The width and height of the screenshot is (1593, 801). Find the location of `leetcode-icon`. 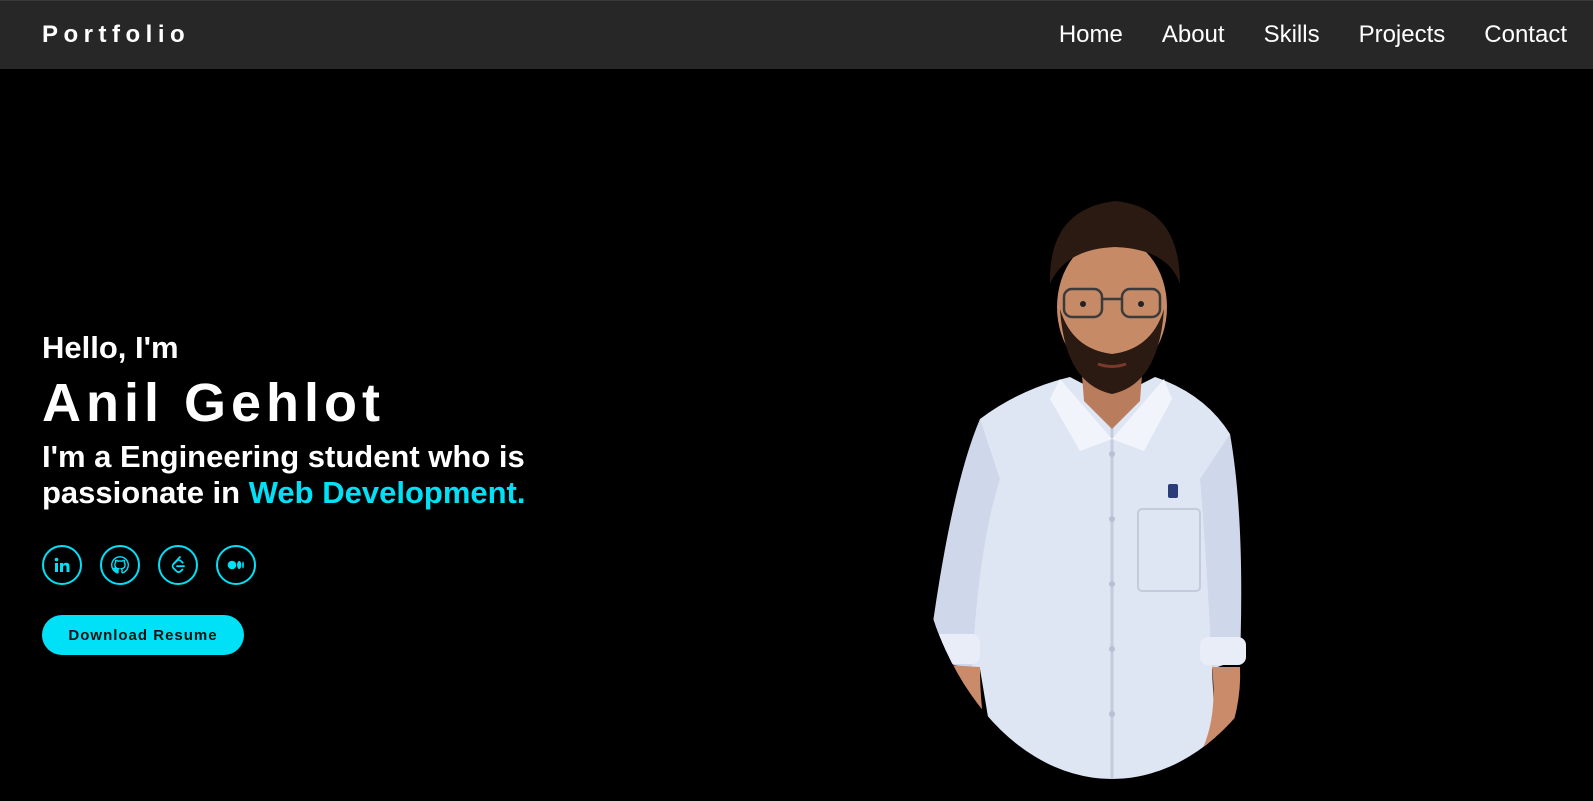

leetcode-icon is located at coordinates (178, 564).